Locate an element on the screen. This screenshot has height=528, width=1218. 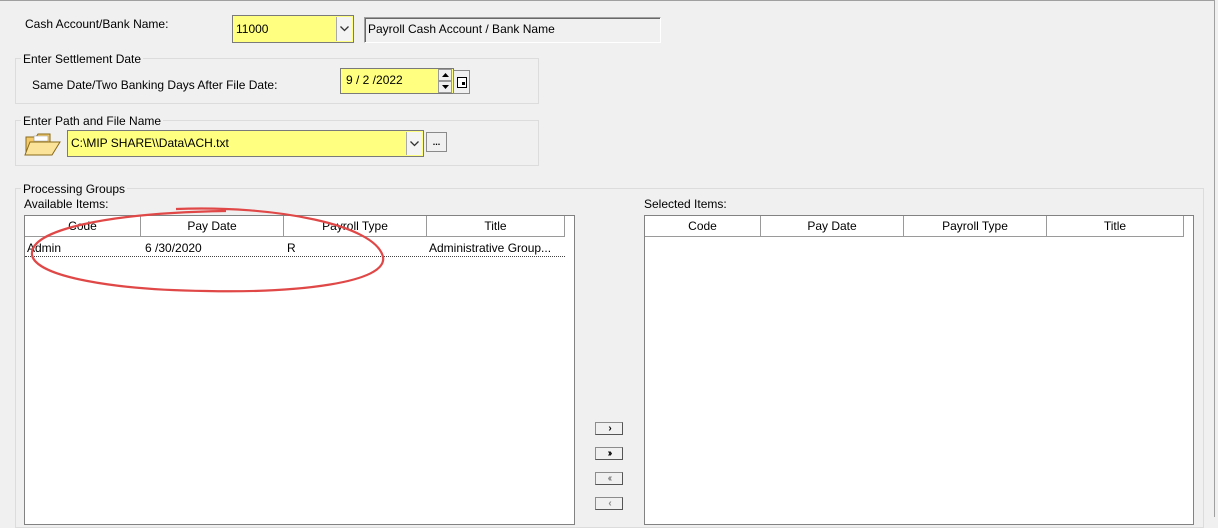
file-path-group-title: Enter Path and File Name is located at coordinates (92, 121).